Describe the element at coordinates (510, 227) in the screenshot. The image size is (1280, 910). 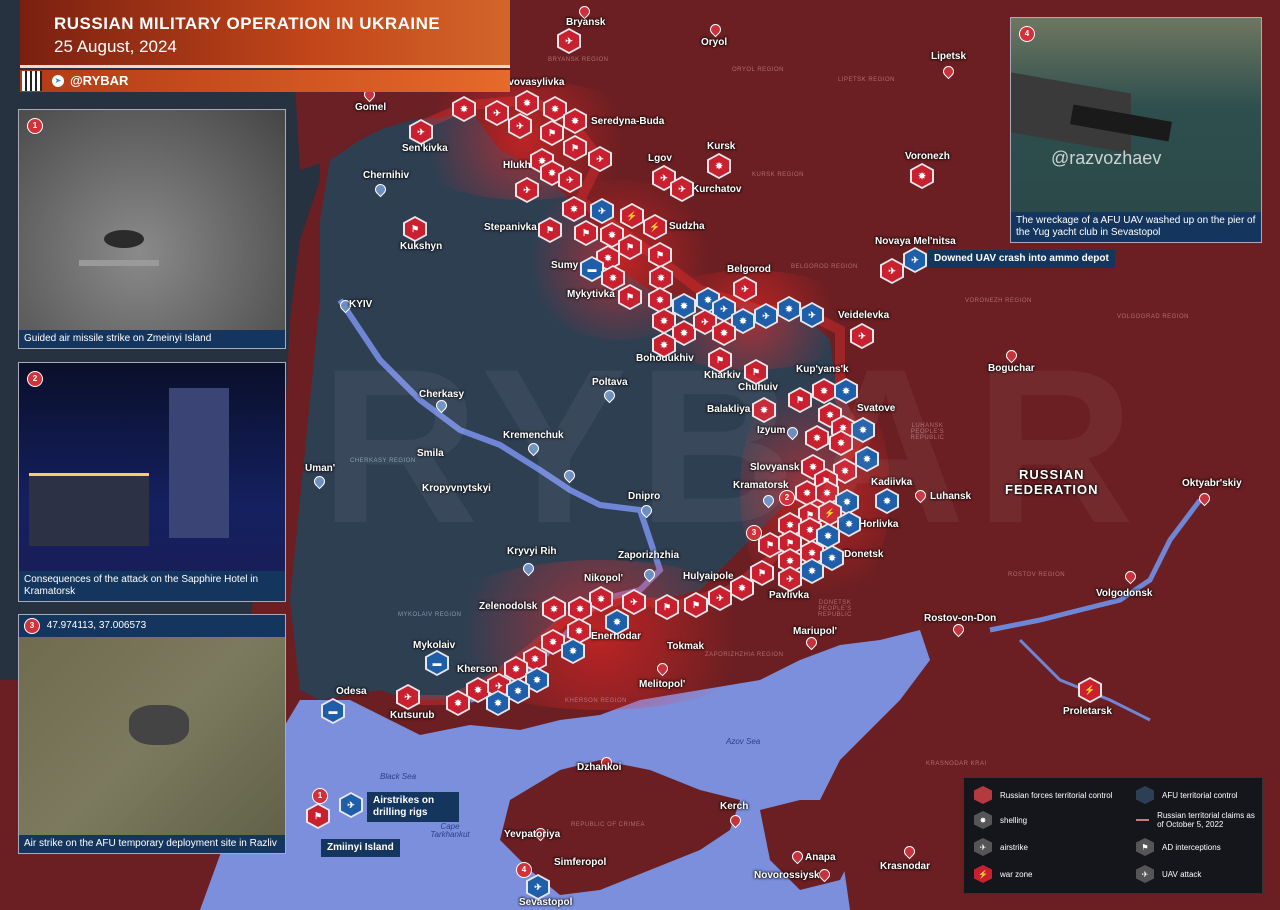
I see `city-label: Stepanivka` at that location.